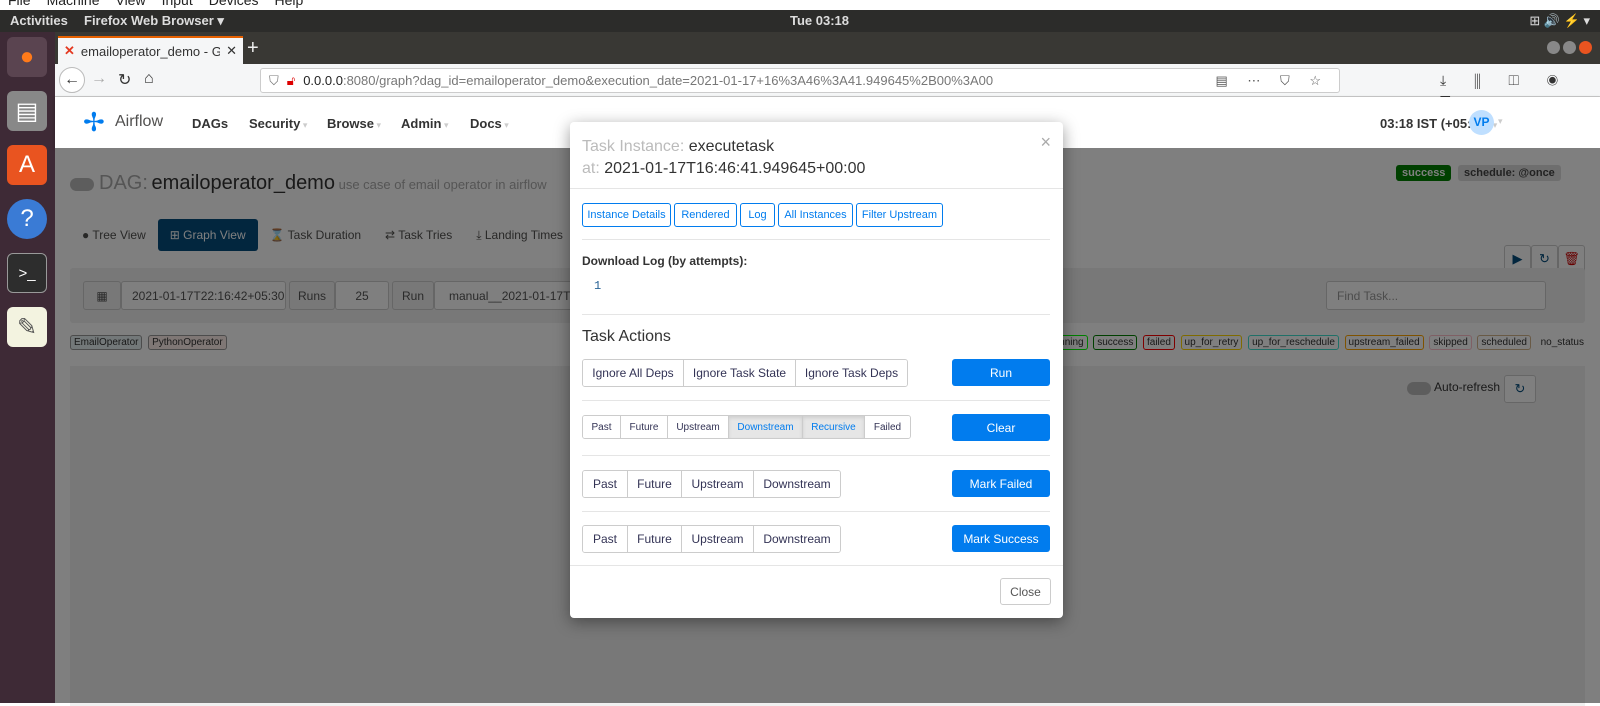 The width and height of the screenshot is (1600, 706). I want to click on forward-icon: →, so click(99, 79).